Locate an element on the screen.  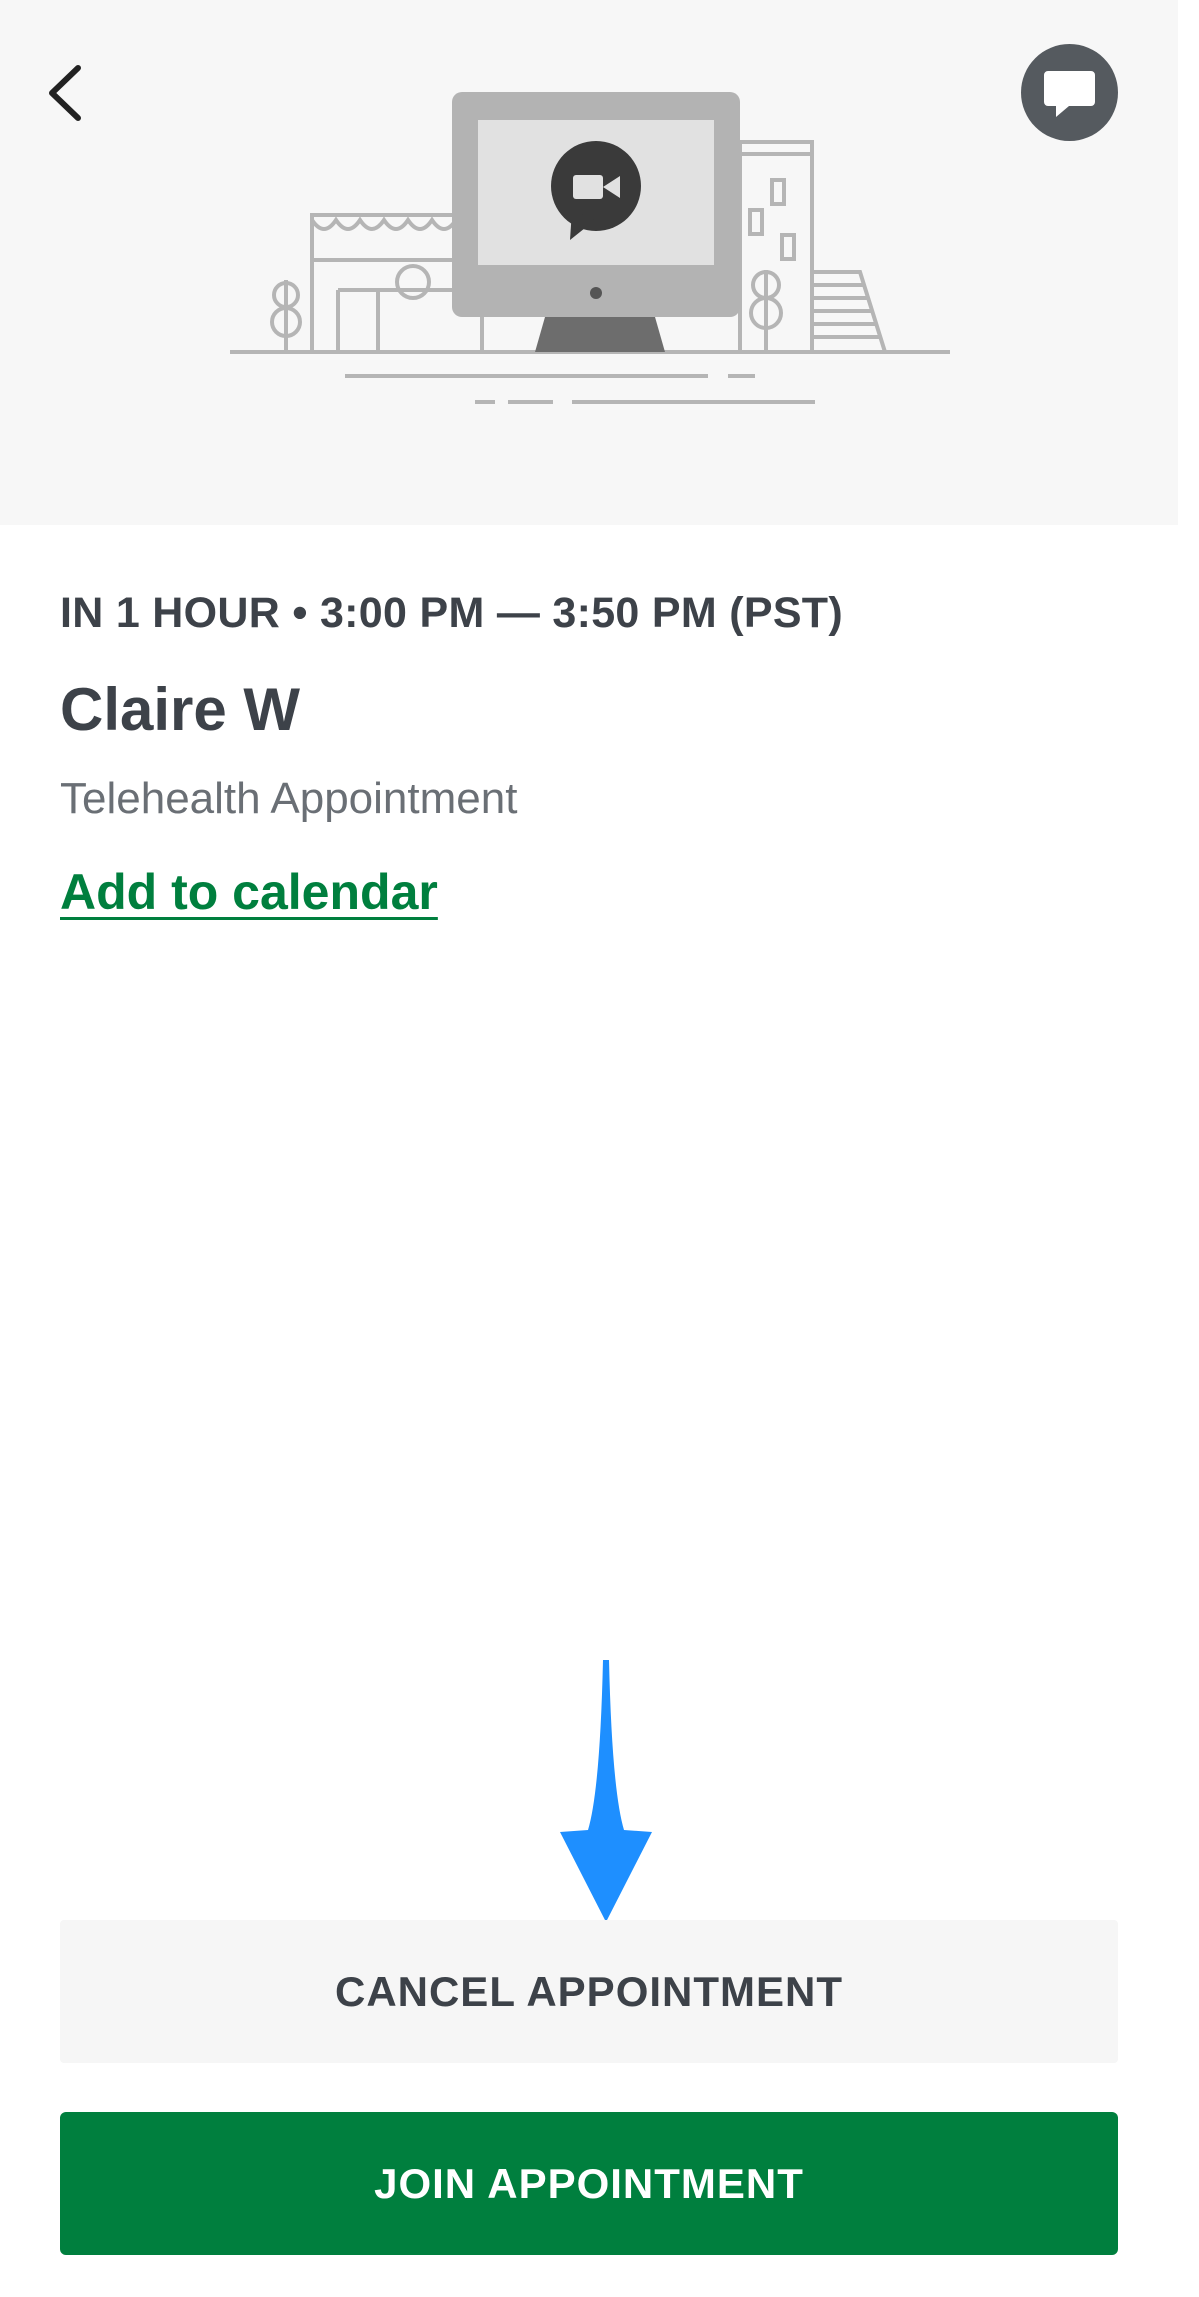
chat-button is located at coordinates (1069, 92).